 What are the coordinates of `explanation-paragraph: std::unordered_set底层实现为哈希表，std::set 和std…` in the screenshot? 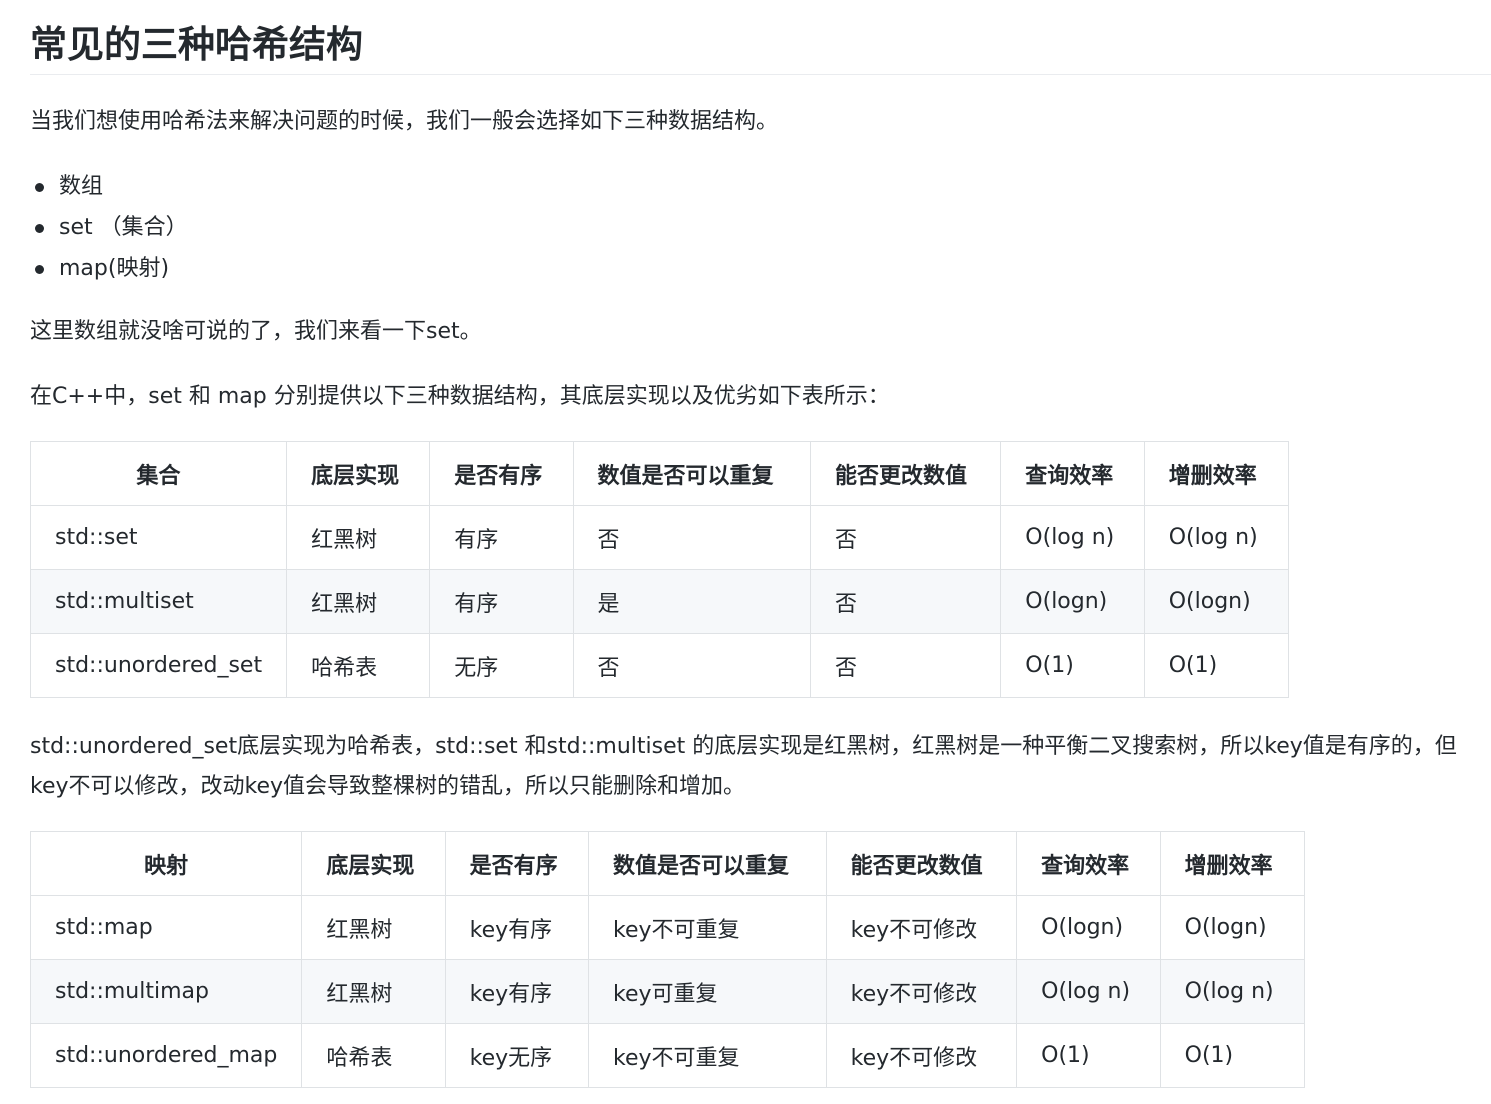 It's located at (743, 766).